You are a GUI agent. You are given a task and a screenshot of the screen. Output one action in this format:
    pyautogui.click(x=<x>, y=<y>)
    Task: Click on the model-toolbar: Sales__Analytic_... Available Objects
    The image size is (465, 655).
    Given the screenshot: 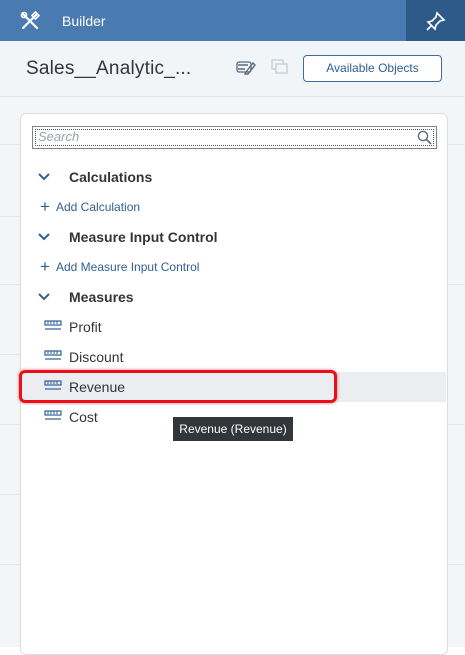 What is the action you would take?
    pyautogui.click(x=232, y=69)
    